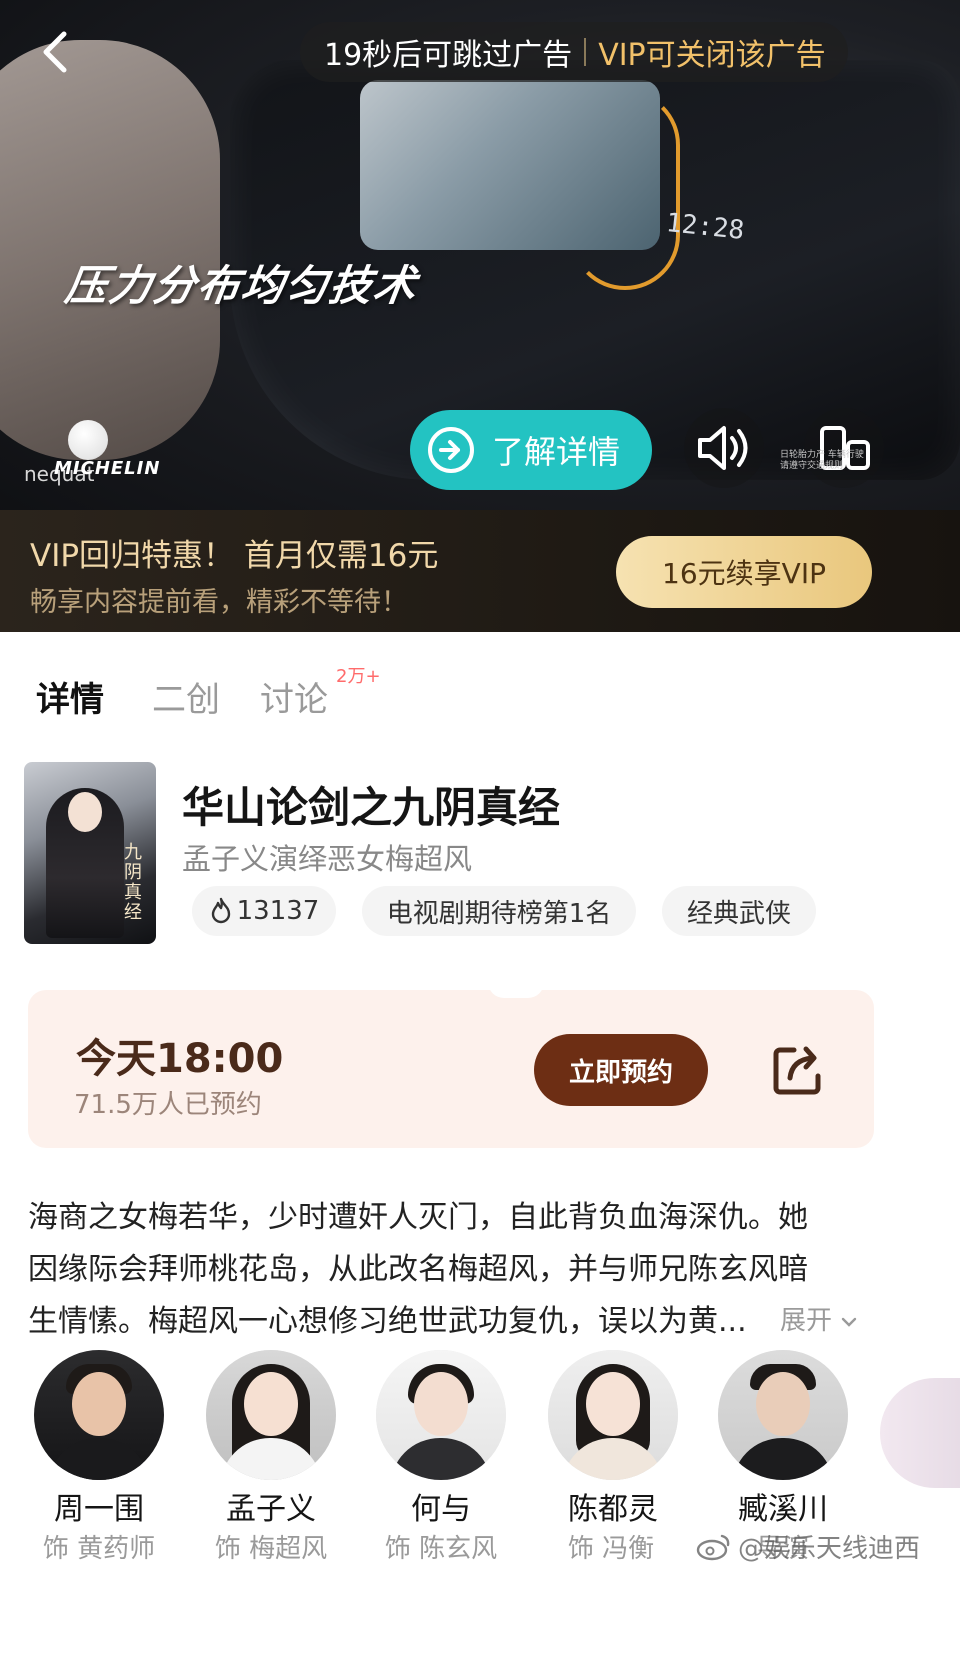 The image size is (960, 1674). I want to click on cast-role: 饰 冯衡, so click(611, 1549).